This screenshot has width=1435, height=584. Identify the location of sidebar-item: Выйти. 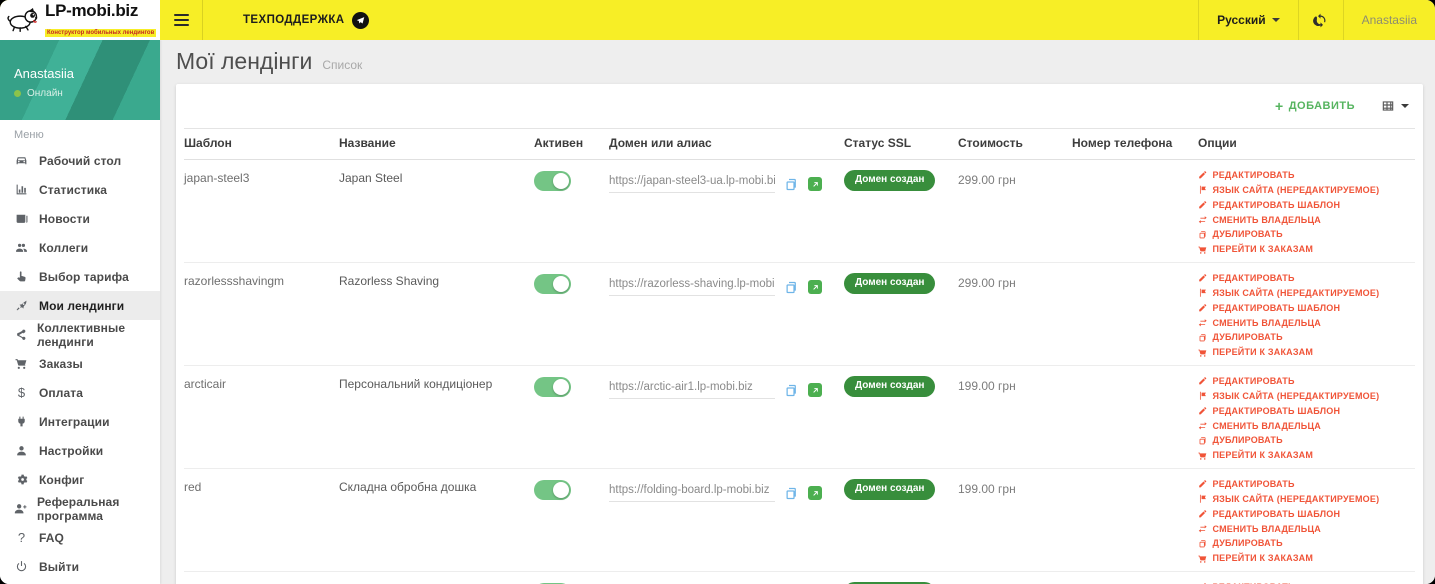
(80, 566).